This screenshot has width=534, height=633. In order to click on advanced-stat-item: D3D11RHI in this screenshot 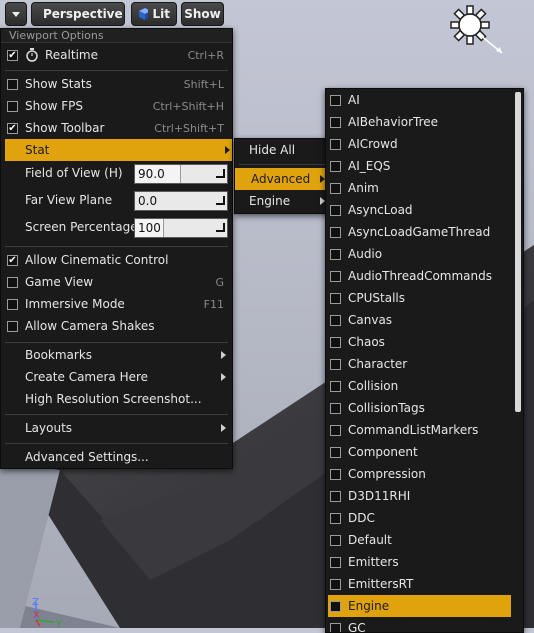, I will do `click(419, 496)`.